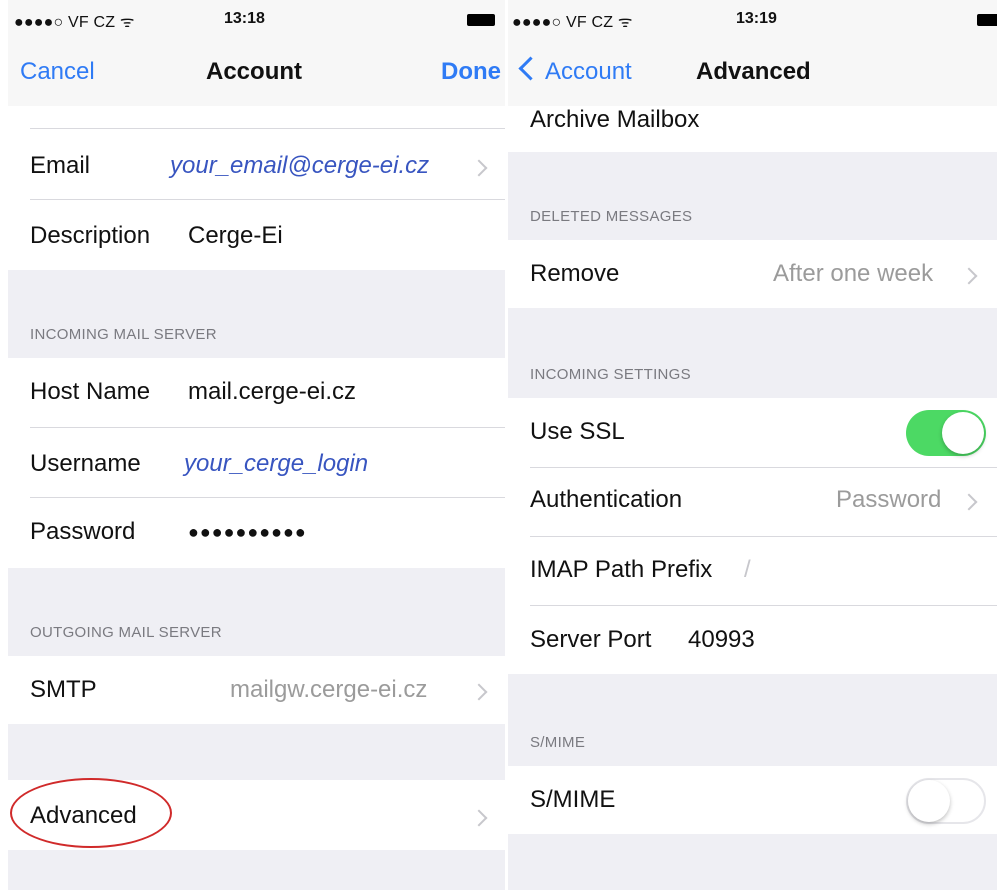 The image size is (997, 890). I want to click on smime-toggle, so click(946, 801).